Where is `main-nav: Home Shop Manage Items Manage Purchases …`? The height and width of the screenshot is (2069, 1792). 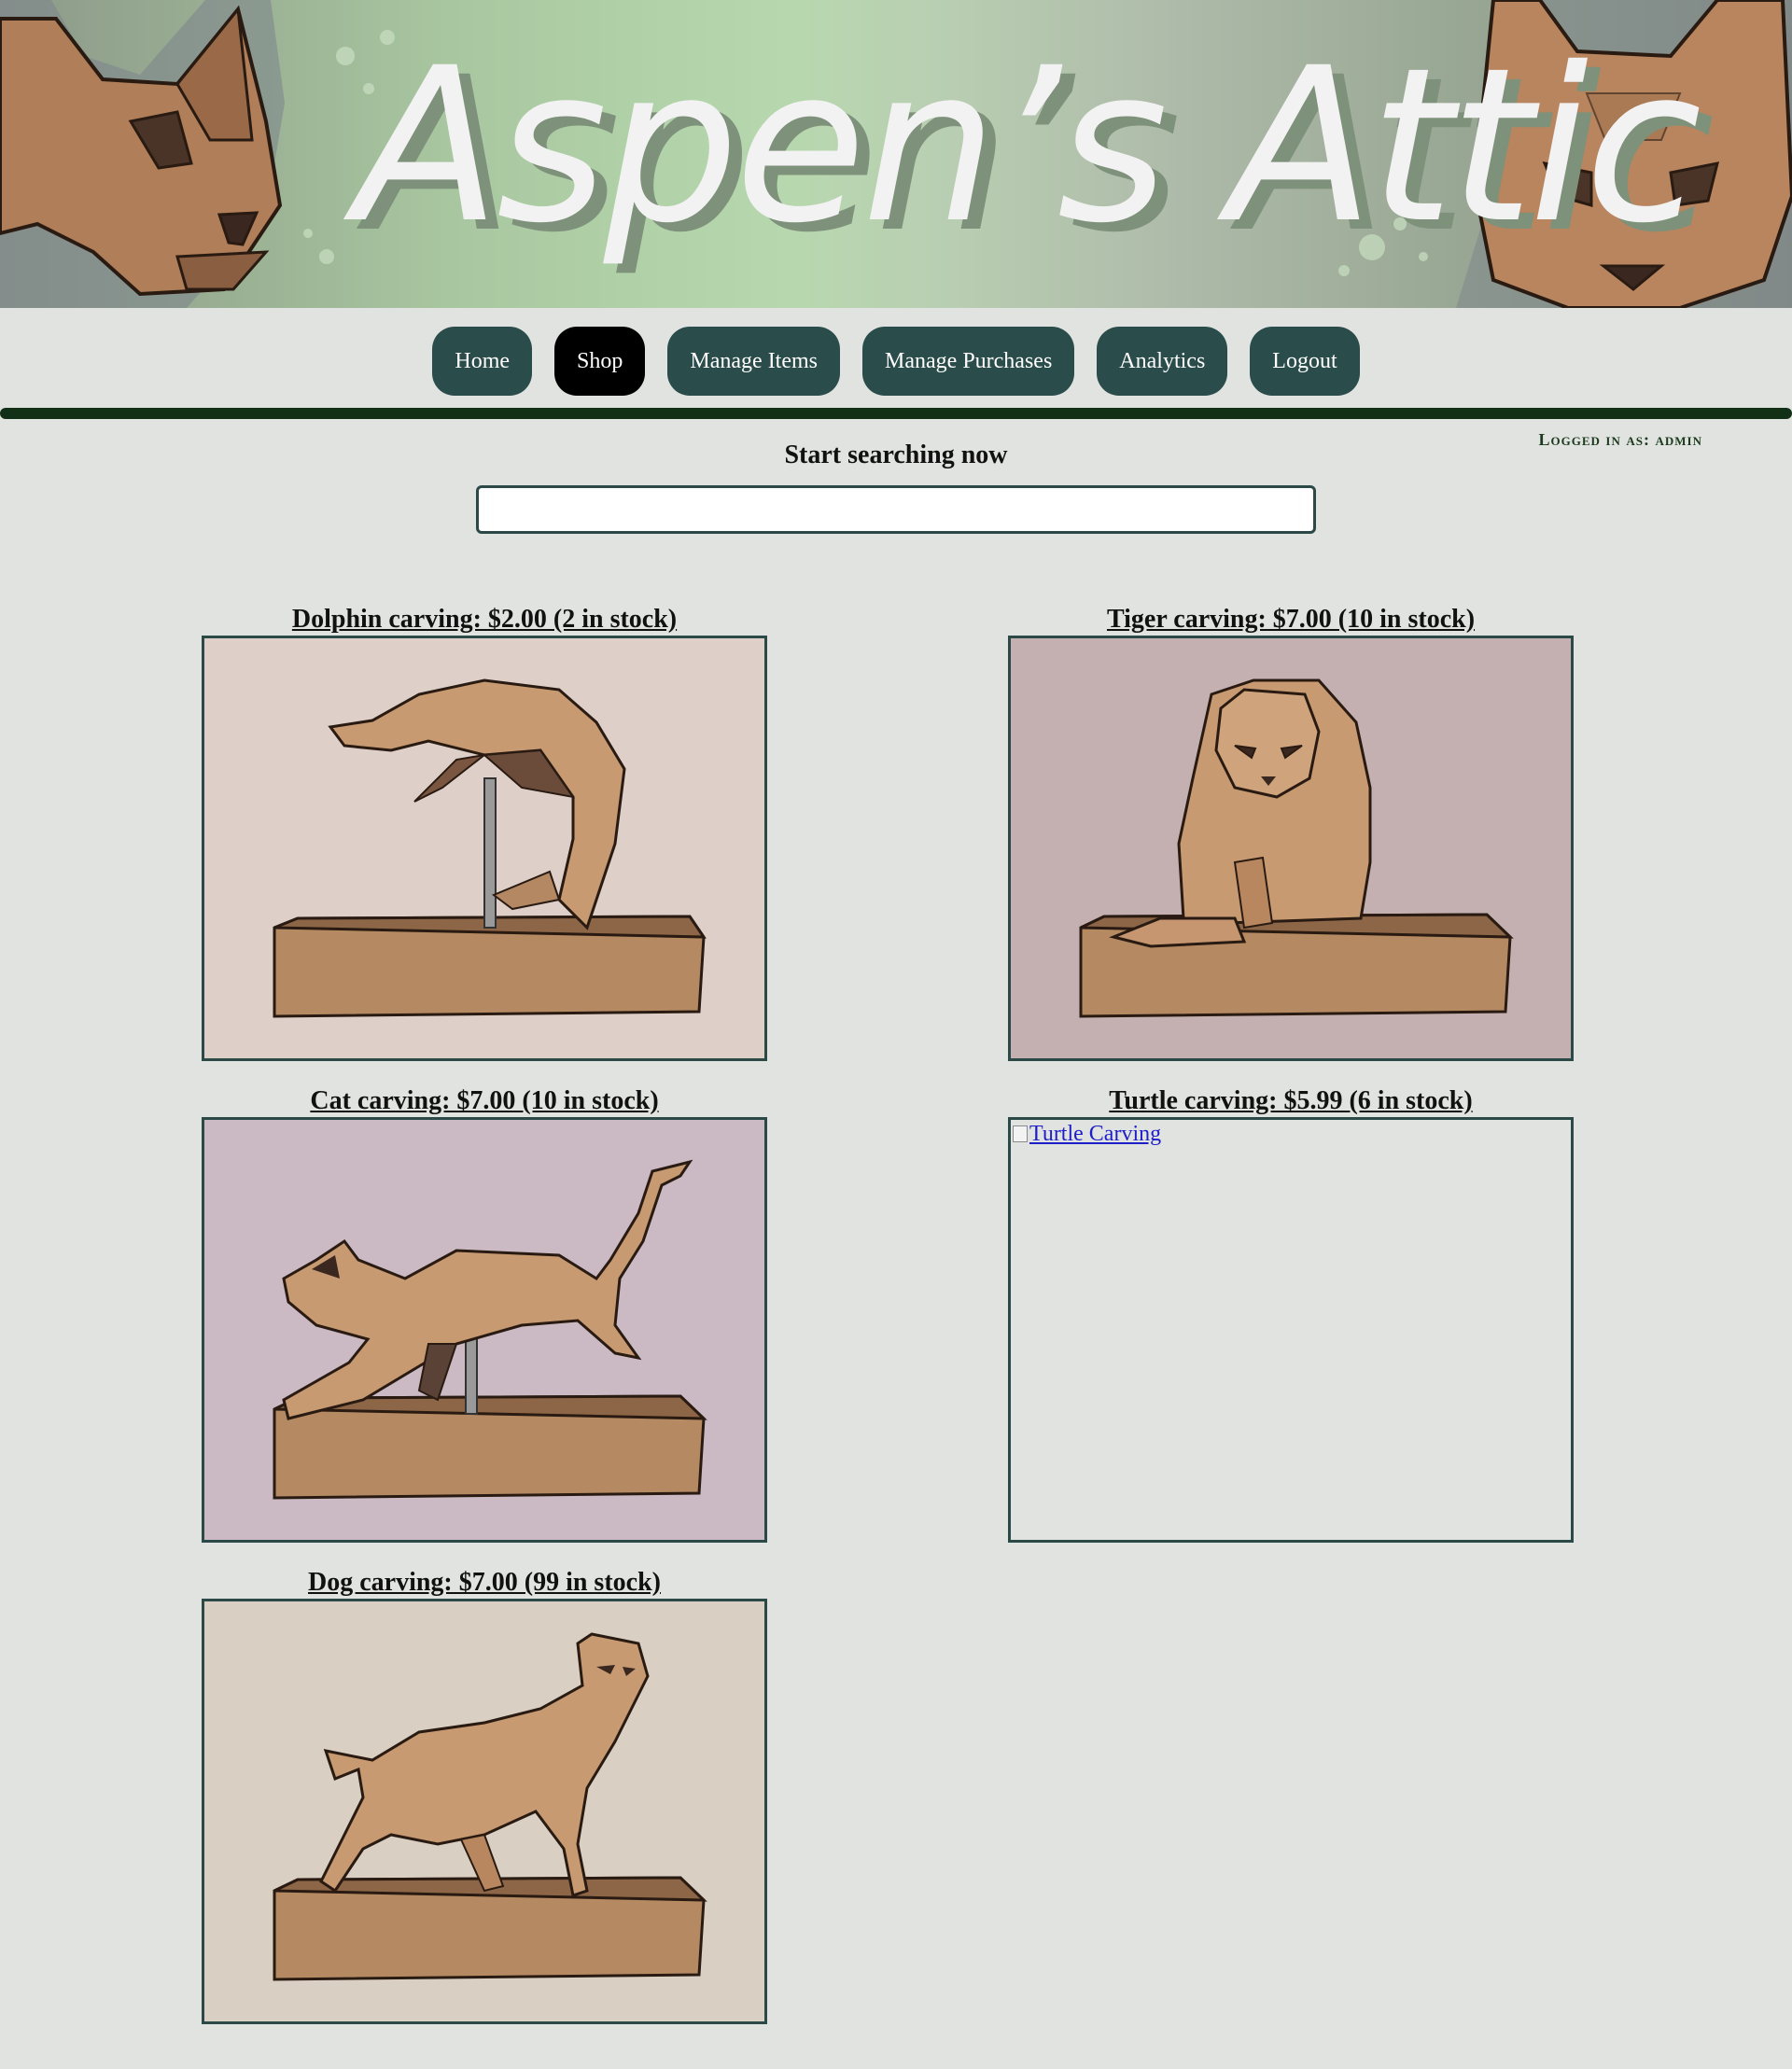 main-nav: Home Shop Manage Items Manage Purchases … is located at coordinates (896, 361).